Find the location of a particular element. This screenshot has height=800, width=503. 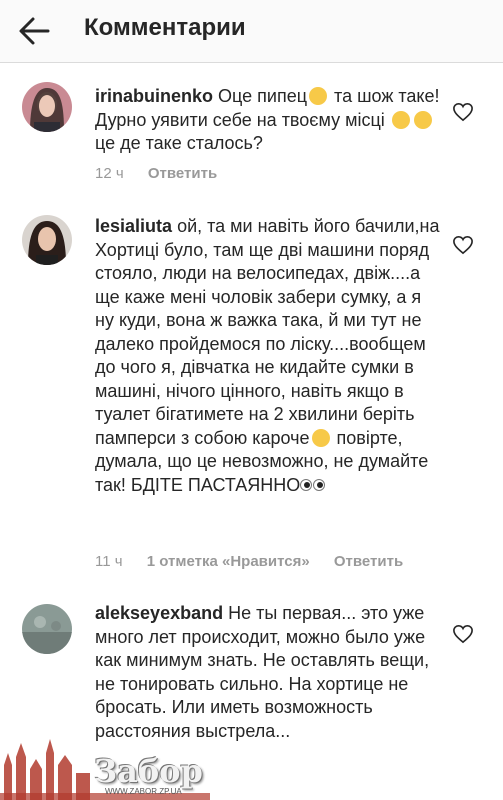

eyes-emoji-icon is located at coordinates (313, 484).